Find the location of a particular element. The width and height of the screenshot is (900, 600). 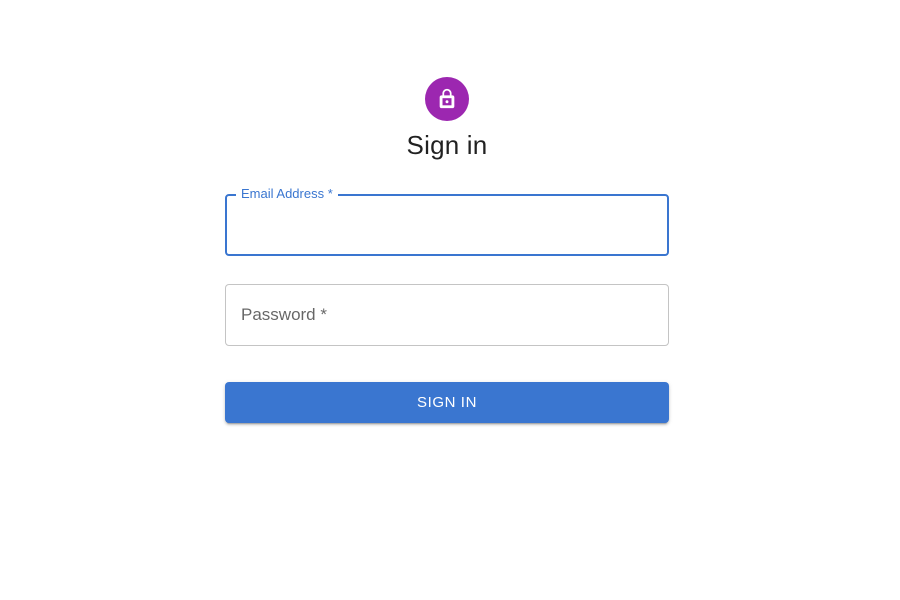

avatar is located at coordinates (447, 99).